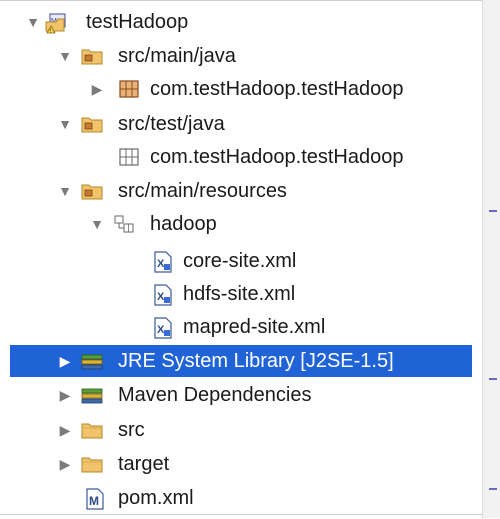 The width and height of the screenshot is (500, 519). I want to click on package-tree-icon, so click(123, 224).